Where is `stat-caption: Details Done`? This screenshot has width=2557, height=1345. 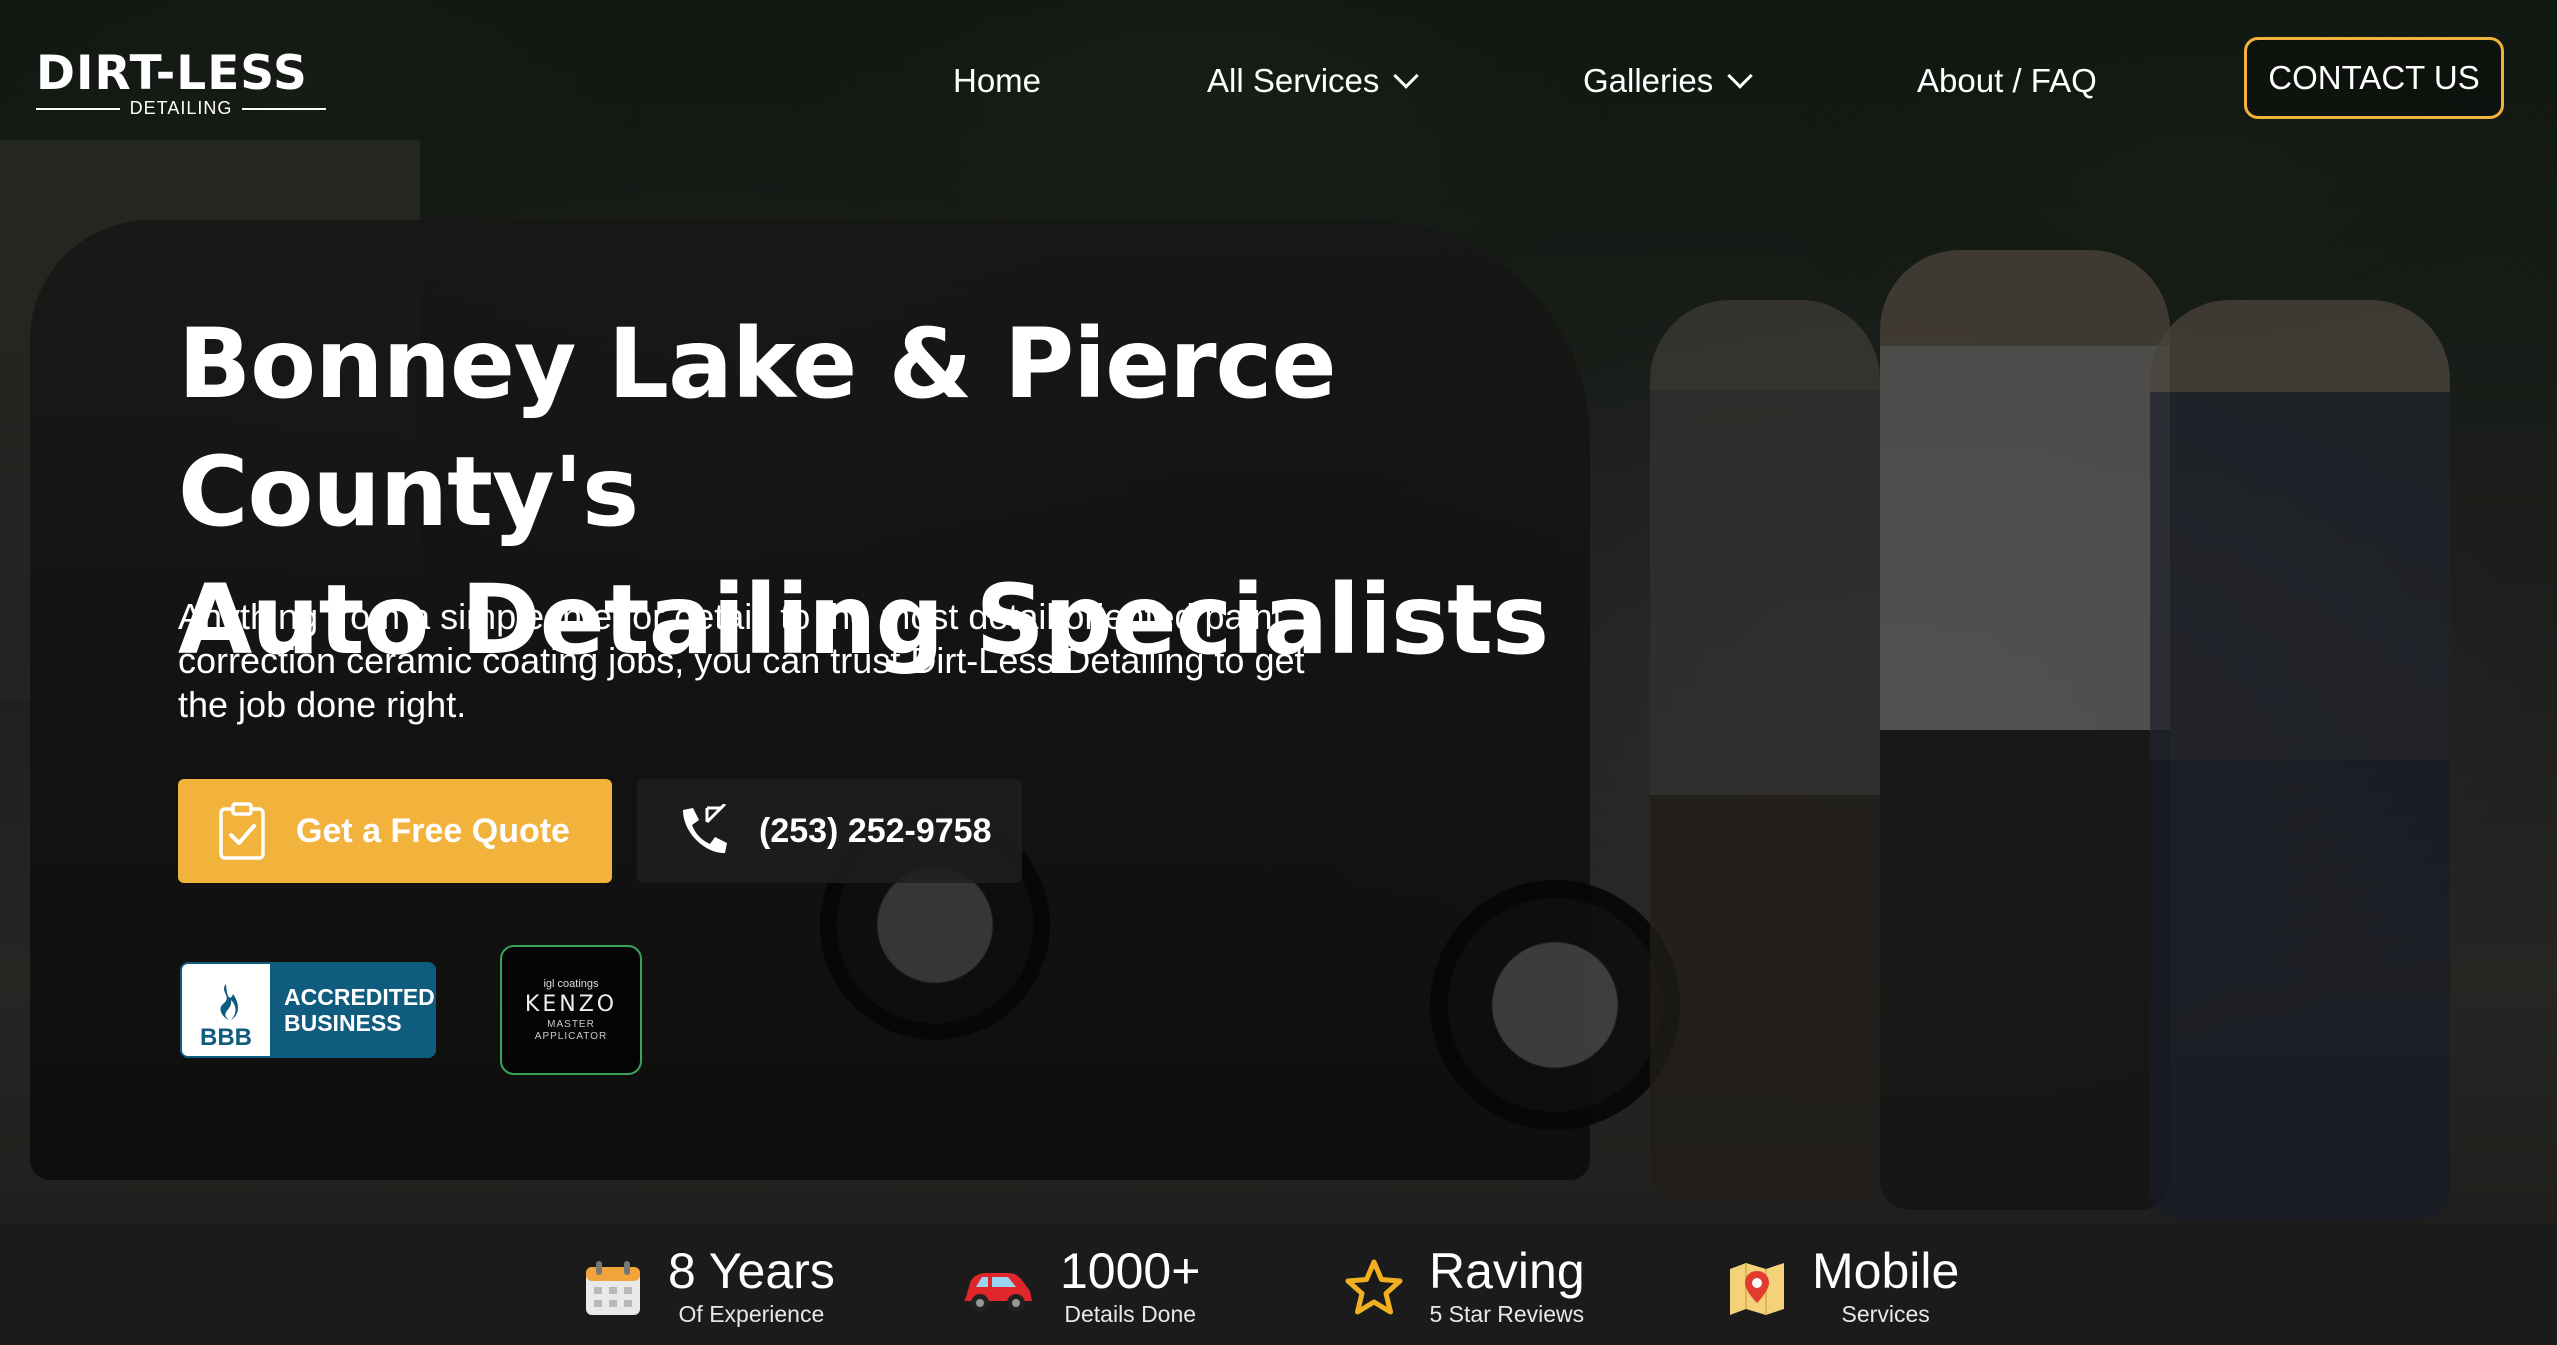 stat-caption: Details Done is located at coordinates (1130, 1314).